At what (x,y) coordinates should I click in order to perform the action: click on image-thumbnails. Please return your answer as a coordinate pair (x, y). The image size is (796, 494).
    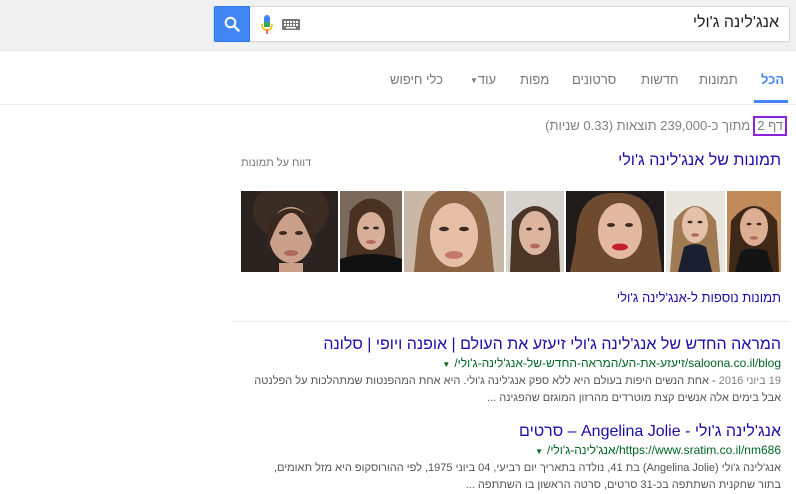
    Looking at the image, I should click on (511, 231).